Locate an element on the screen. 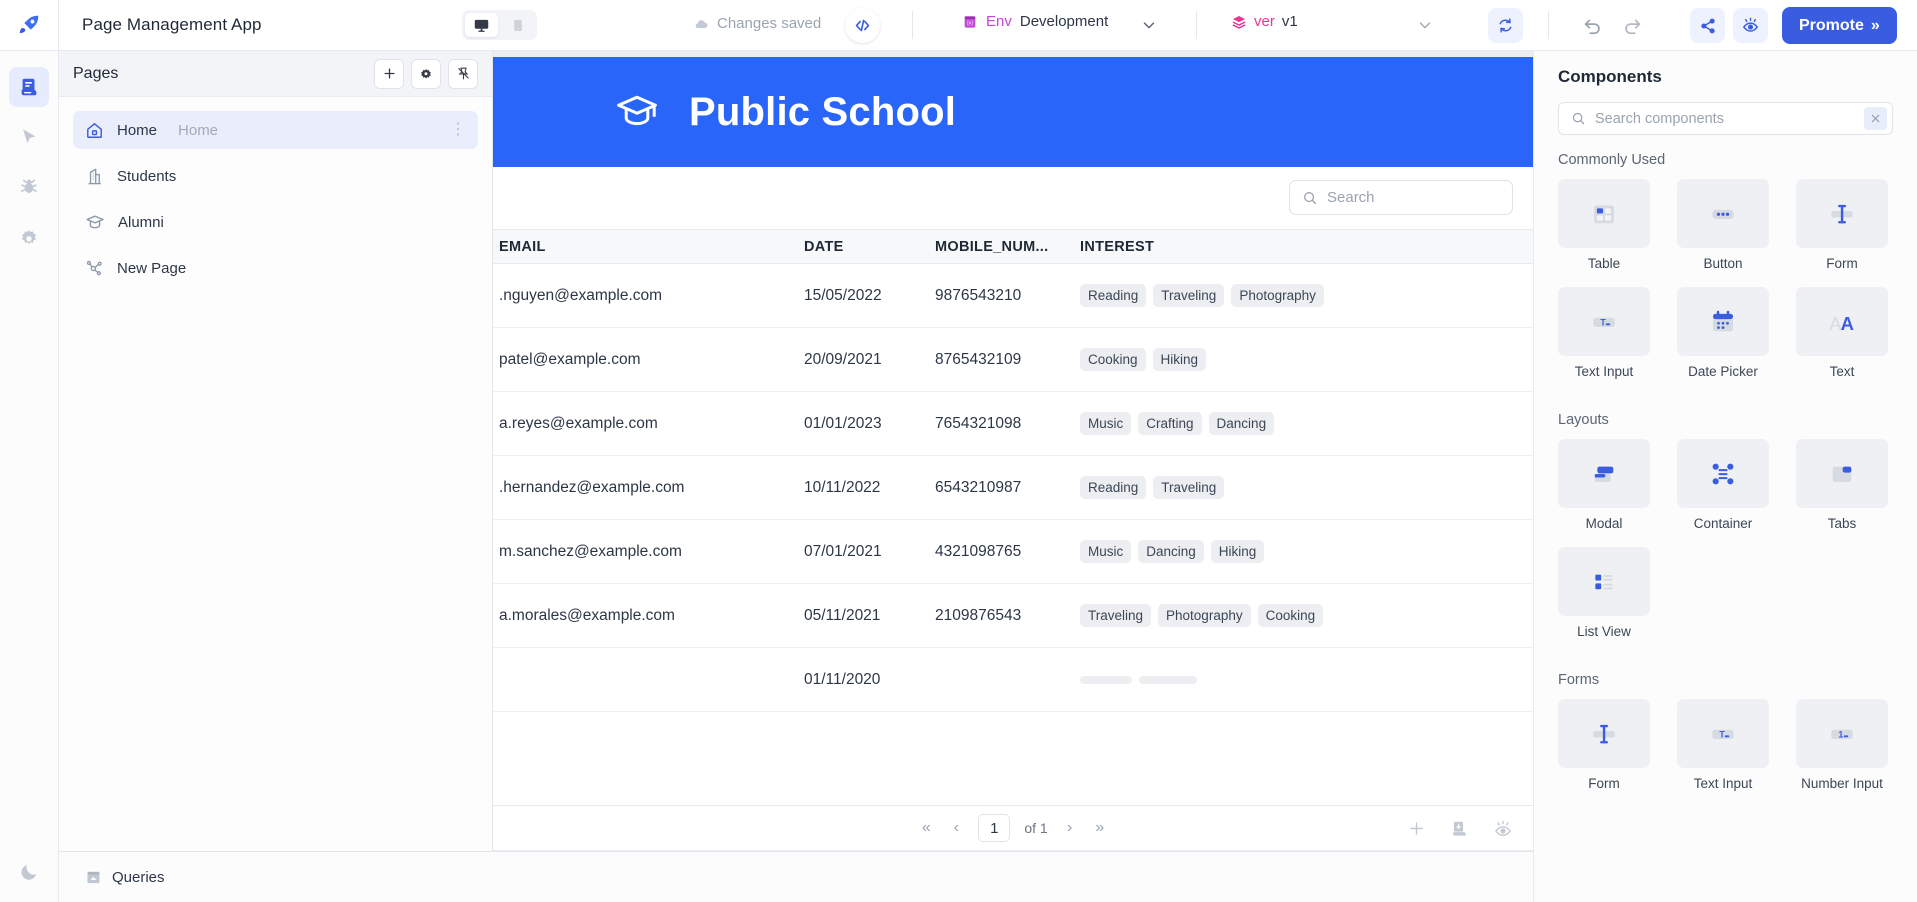 Image resolution: width=1917 pixels, height=902 pixels. page-overflow-menu: ⋮ is located at coordinates (458, 130).